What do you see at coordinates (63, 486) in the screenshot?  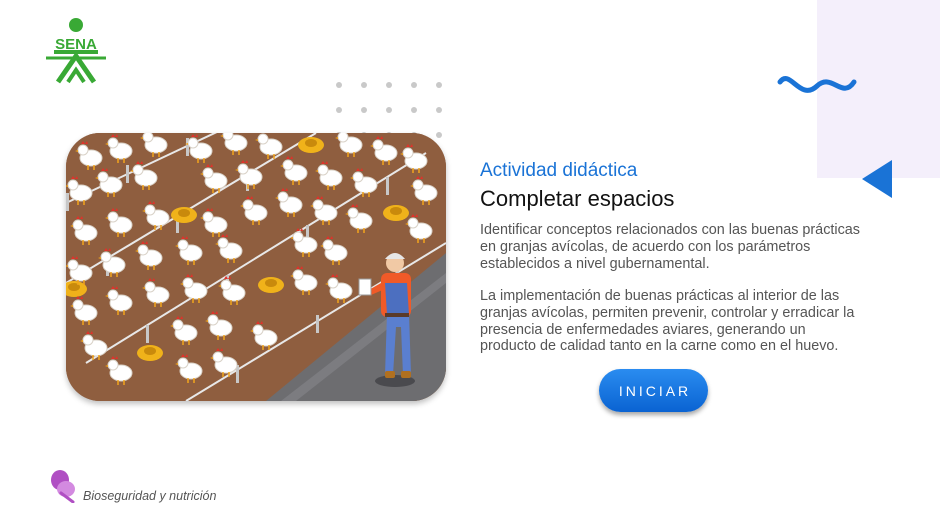 I see `leaf-blob-icon` at bounding box center [63, 486].